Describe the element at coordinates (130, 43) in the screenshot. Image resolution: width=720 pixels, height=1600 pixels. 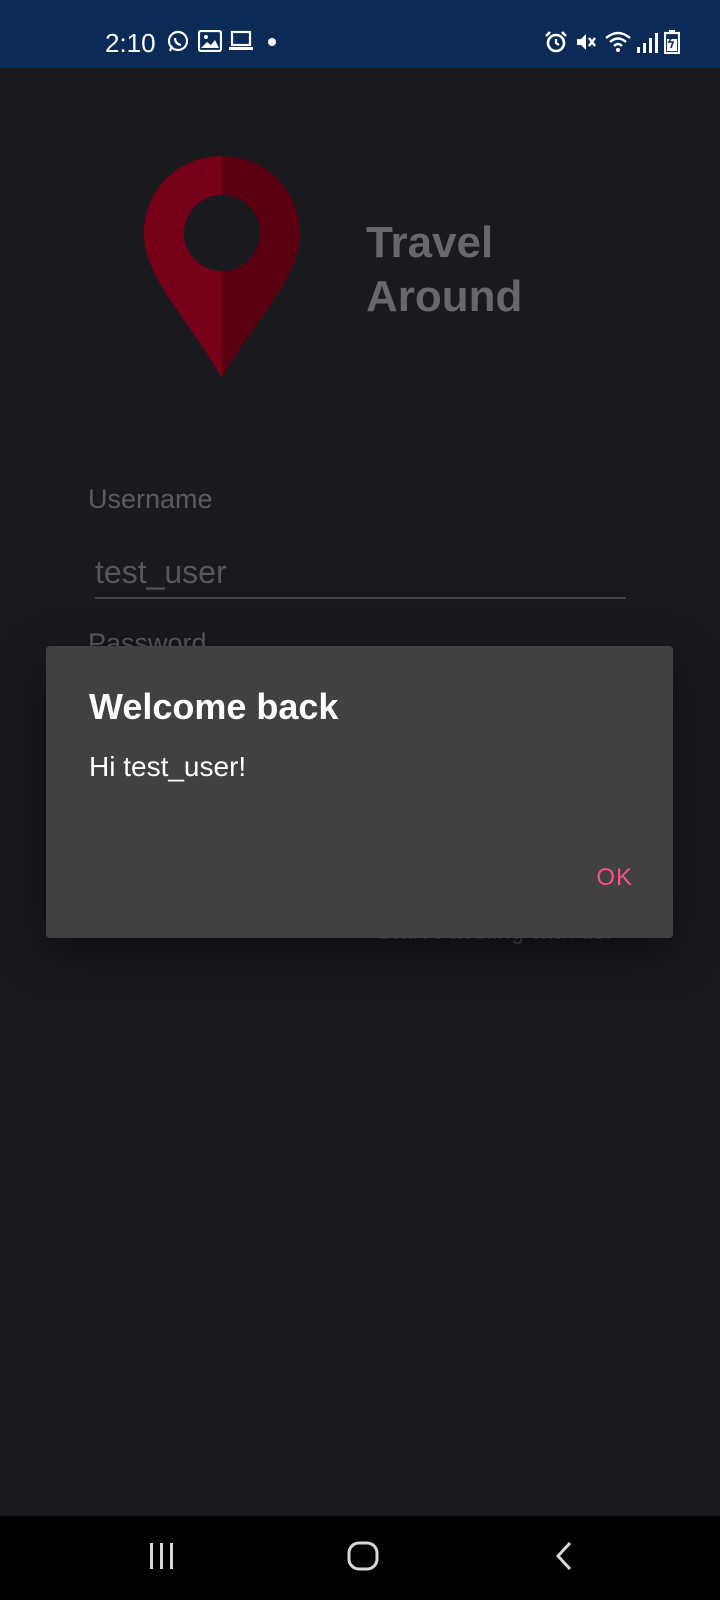
I see `status-time: 2:10` at that location.